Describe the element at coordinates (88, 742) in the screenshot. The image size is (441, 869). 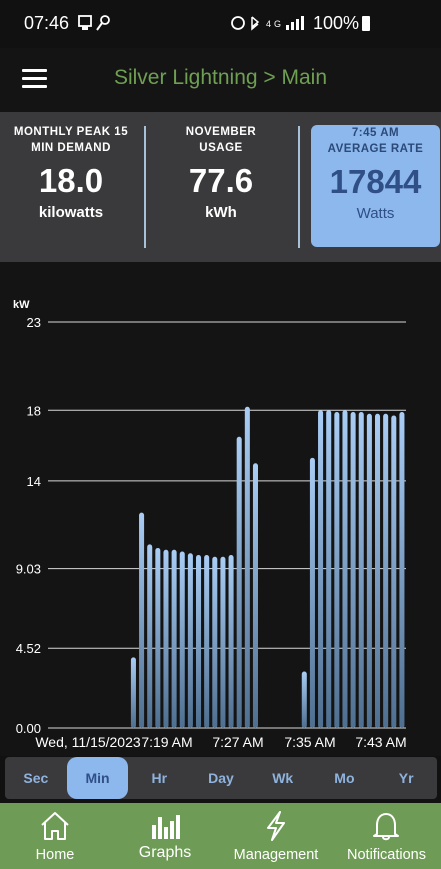
I see `x-tick-label: Wed, 11/15/2023` at that location.